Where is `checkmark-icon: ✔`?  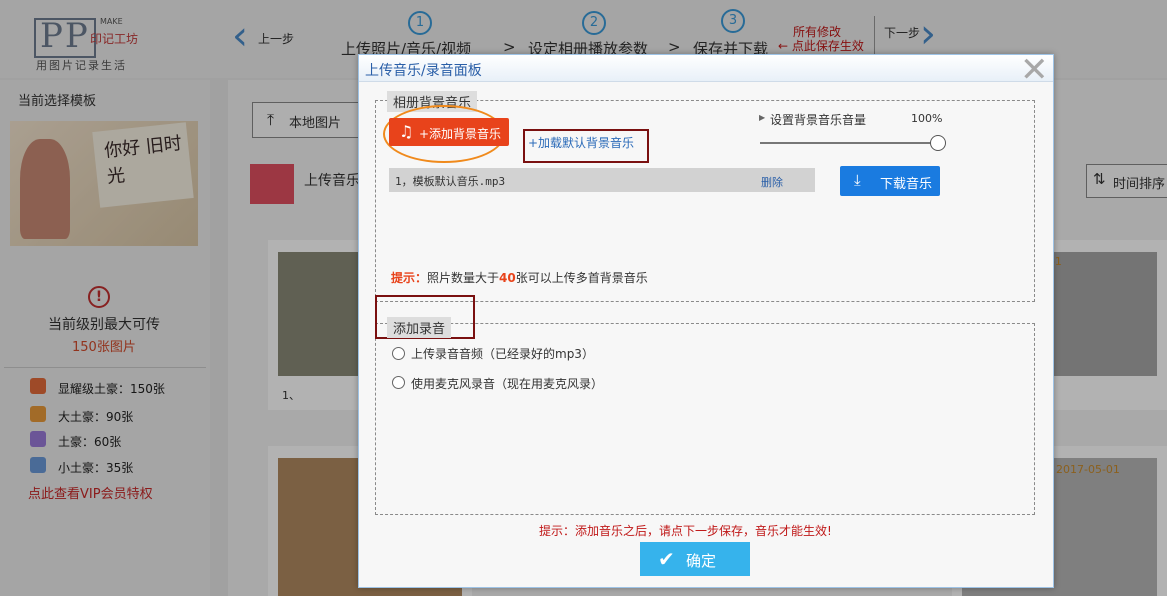 checkmark-icon: ✔ is located at coordinates (666, 559).